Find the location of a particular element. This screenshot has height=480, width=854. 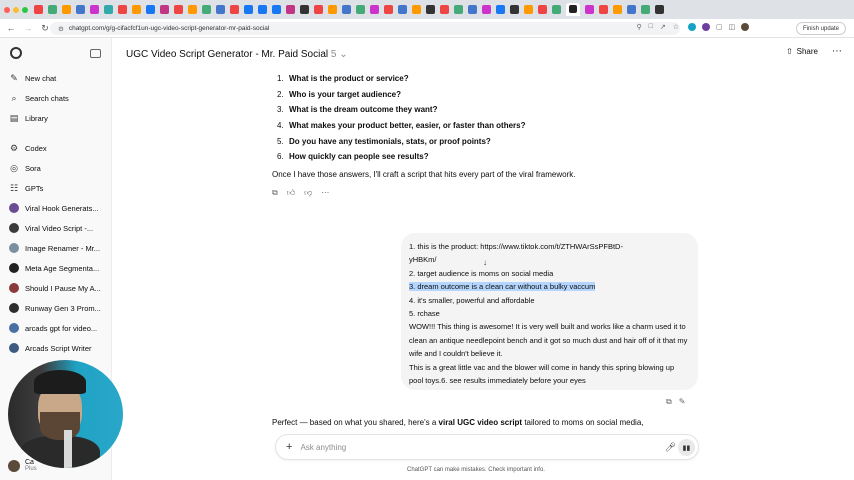

edit-icon: ✎ is located at coordinates (682, 402).